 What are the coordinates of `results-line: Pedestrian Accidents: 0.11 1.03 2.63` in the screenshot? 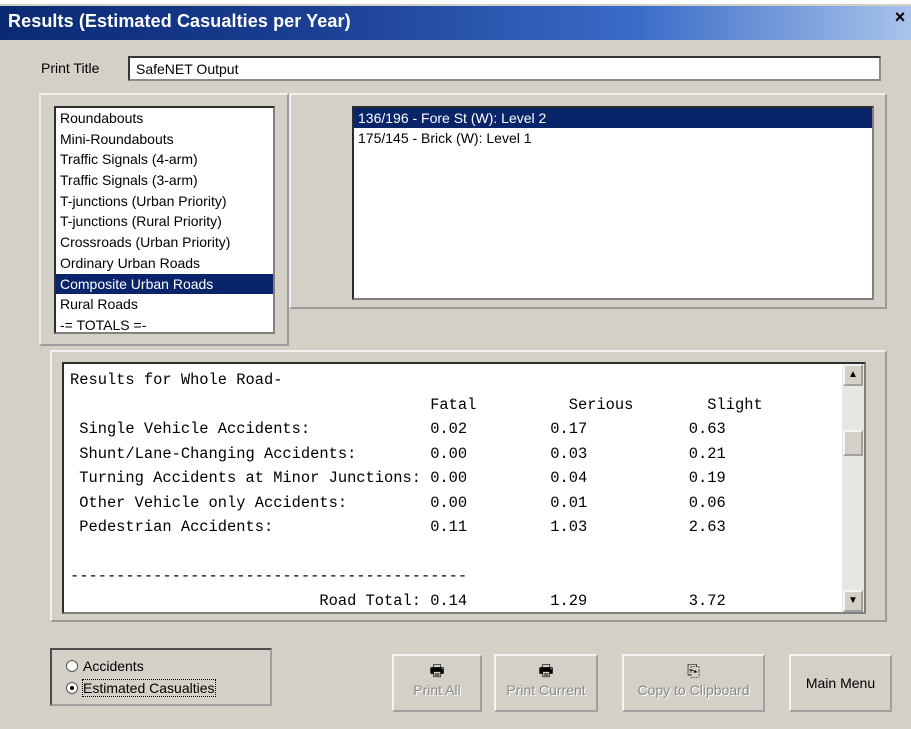 It's located at (398, 527).